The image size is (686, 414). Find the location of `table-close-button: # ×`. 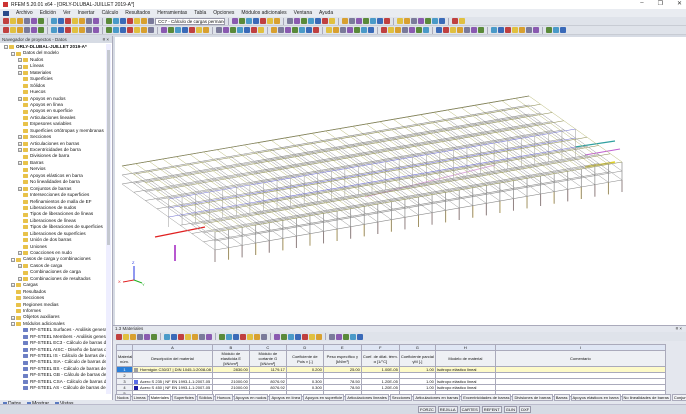

table-close-button: # × is located at coordinates (679, 329).